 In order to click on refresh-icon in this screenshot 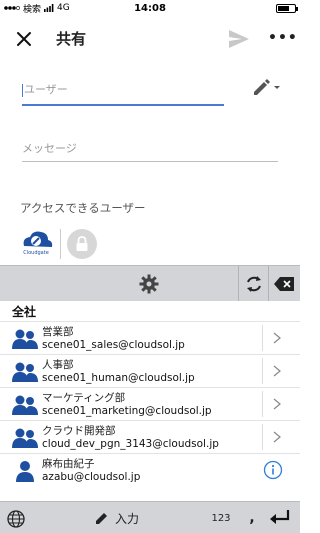, I will do `click(254, 284)`.